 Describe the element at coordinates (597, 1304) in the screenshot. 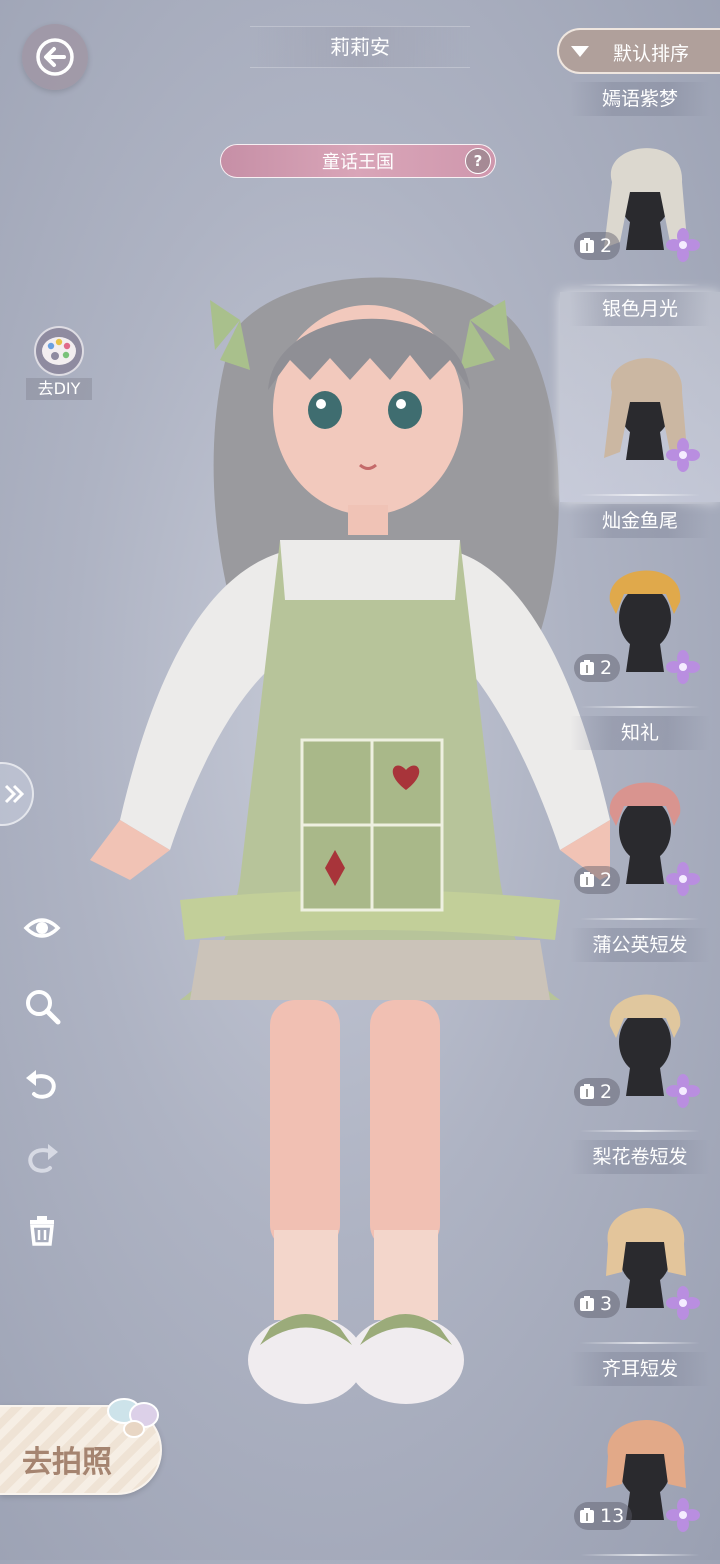

I see `owned-count-badge: 3` at that location.